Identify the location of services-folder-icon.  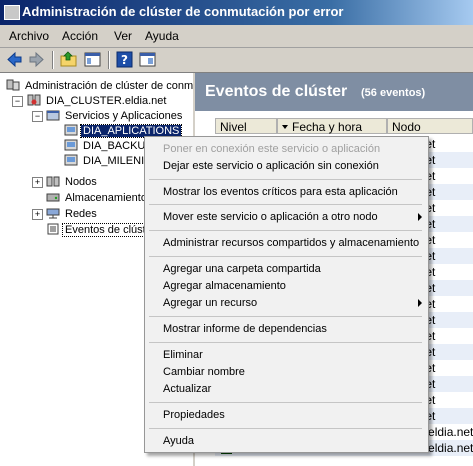
(53, 115).